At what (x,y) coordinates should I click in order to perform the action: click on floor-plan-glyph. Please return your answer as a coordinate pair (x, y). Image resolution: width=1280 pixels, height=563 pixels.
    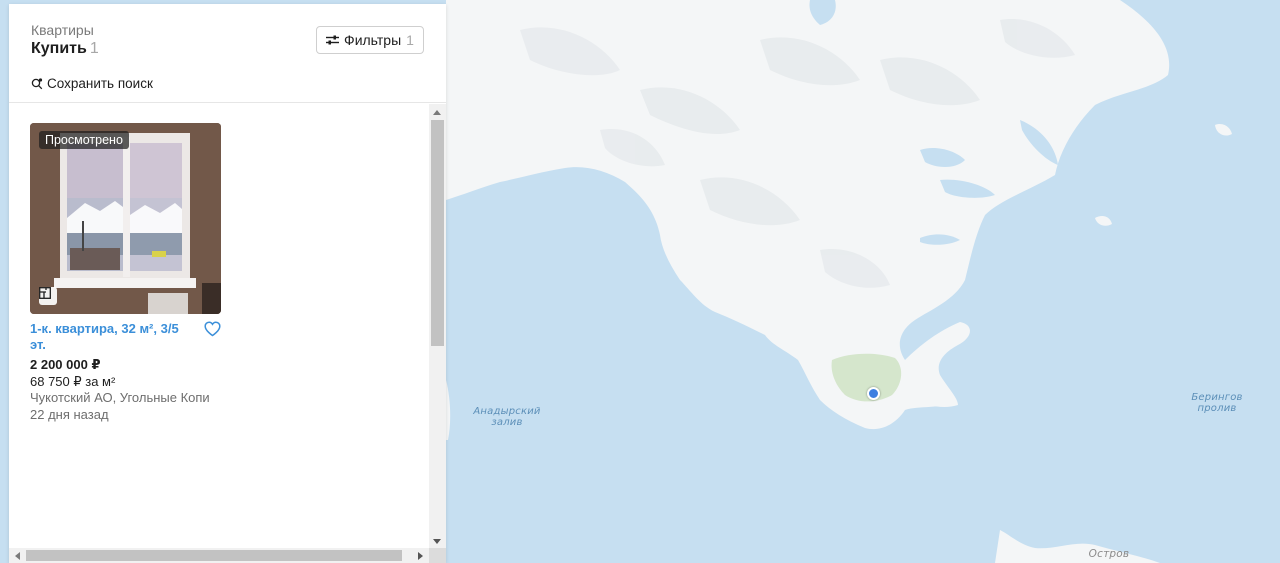
    Looking at the image, I should click on (45, 293).